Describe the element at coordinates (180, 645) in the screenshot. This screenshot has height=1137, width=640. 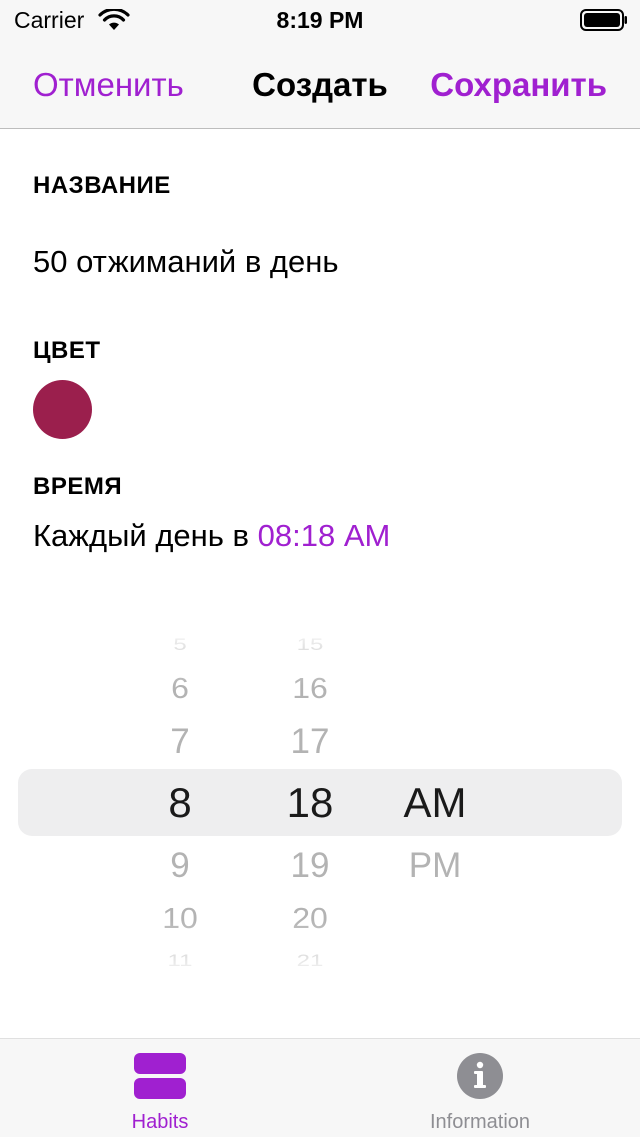
I see `hour-option: 5` at that location.